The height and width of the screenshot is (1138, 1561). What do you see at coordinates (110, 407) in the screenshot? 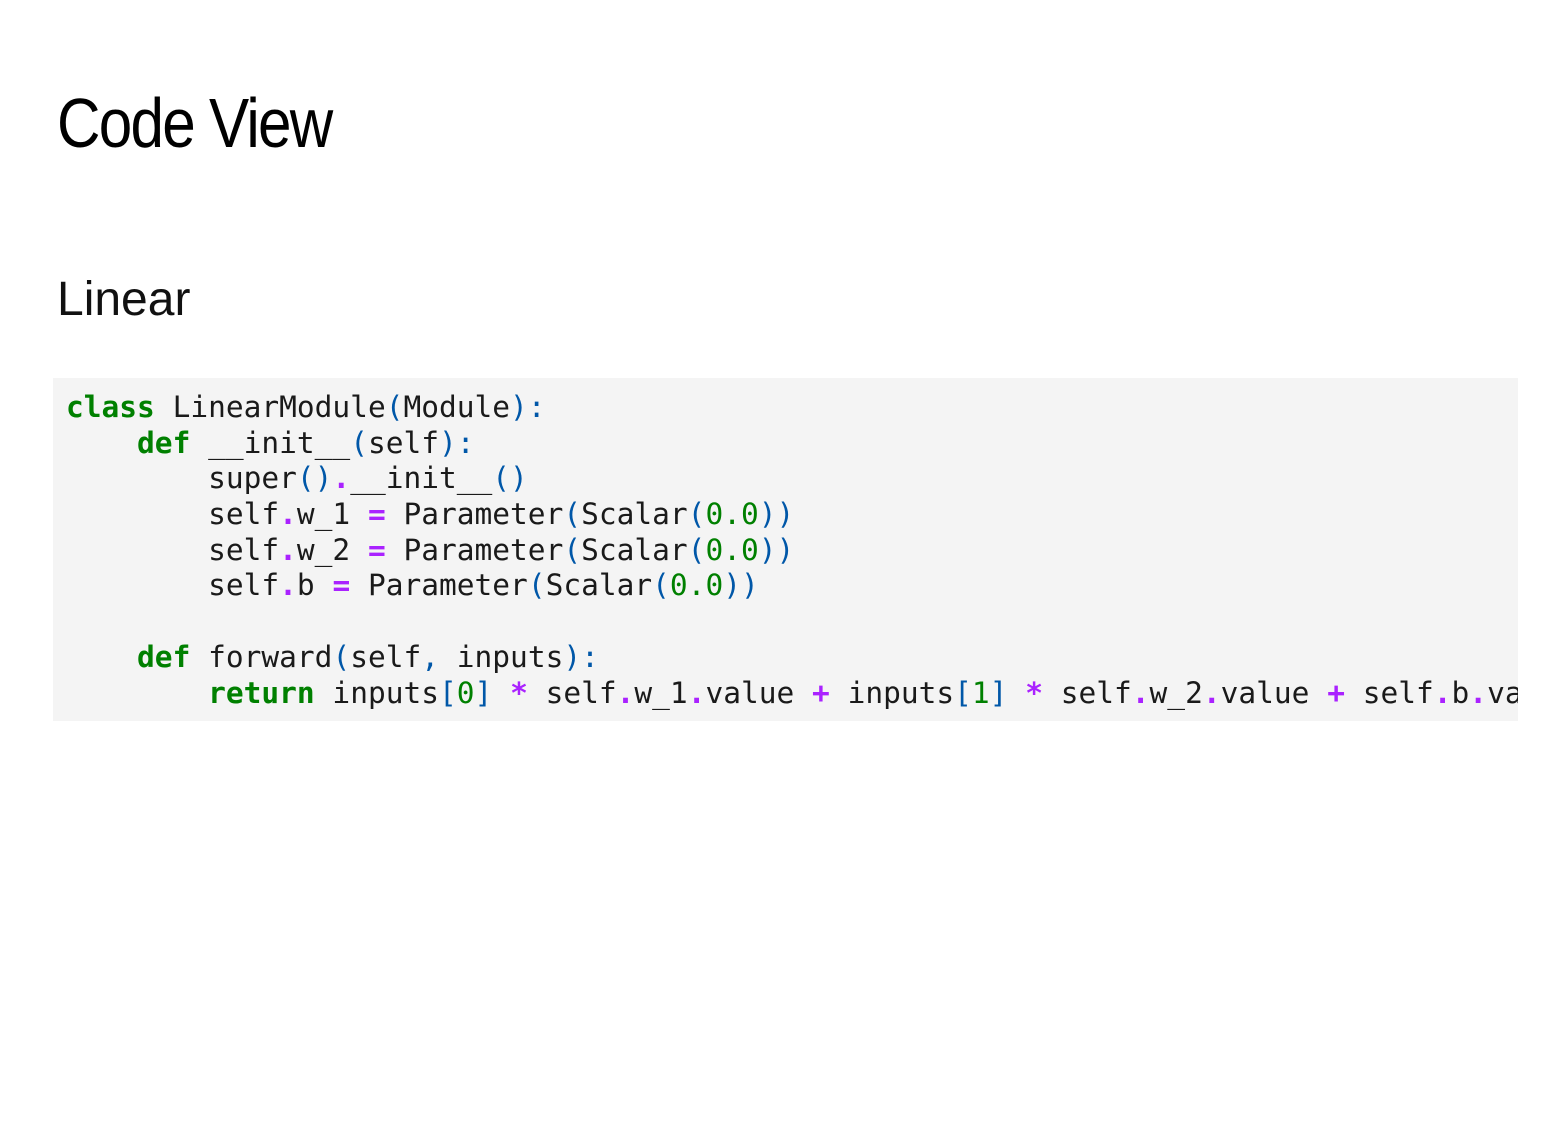
I see `code-keyword: class` at bounding box center [110, 407].